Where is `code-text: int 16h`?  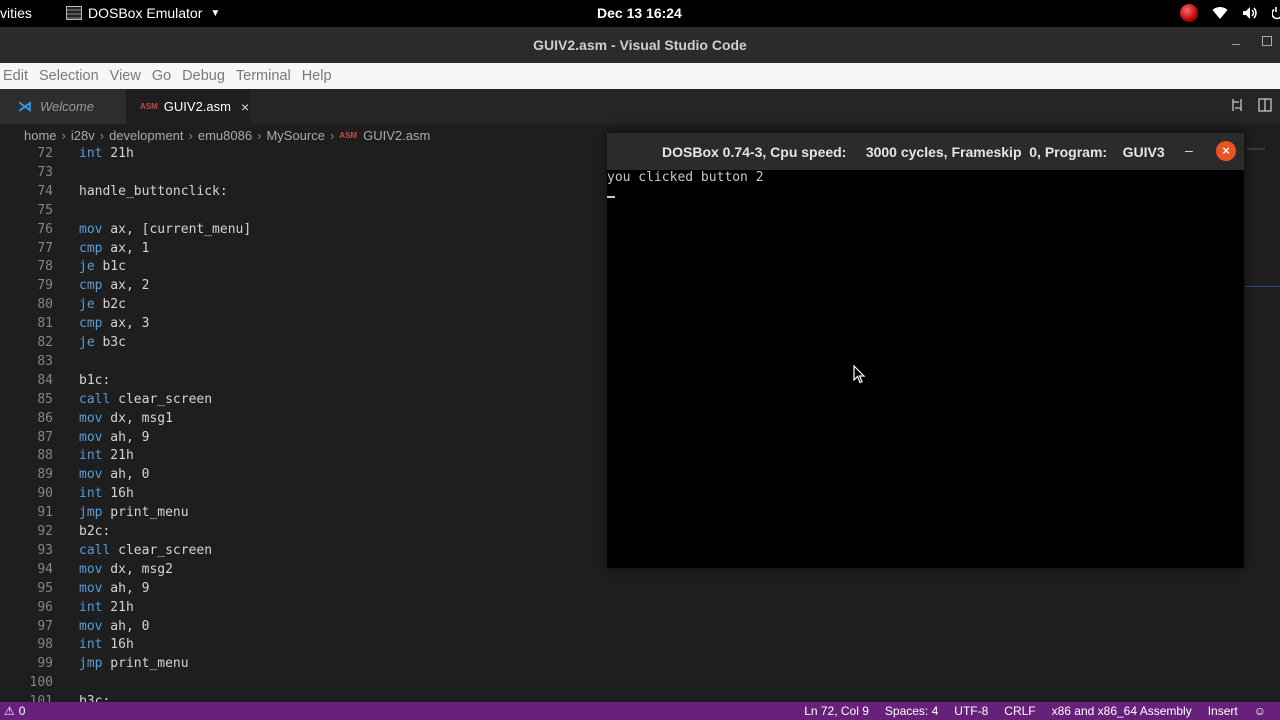
code-text: int 16h is located at coordinates (106, 493).